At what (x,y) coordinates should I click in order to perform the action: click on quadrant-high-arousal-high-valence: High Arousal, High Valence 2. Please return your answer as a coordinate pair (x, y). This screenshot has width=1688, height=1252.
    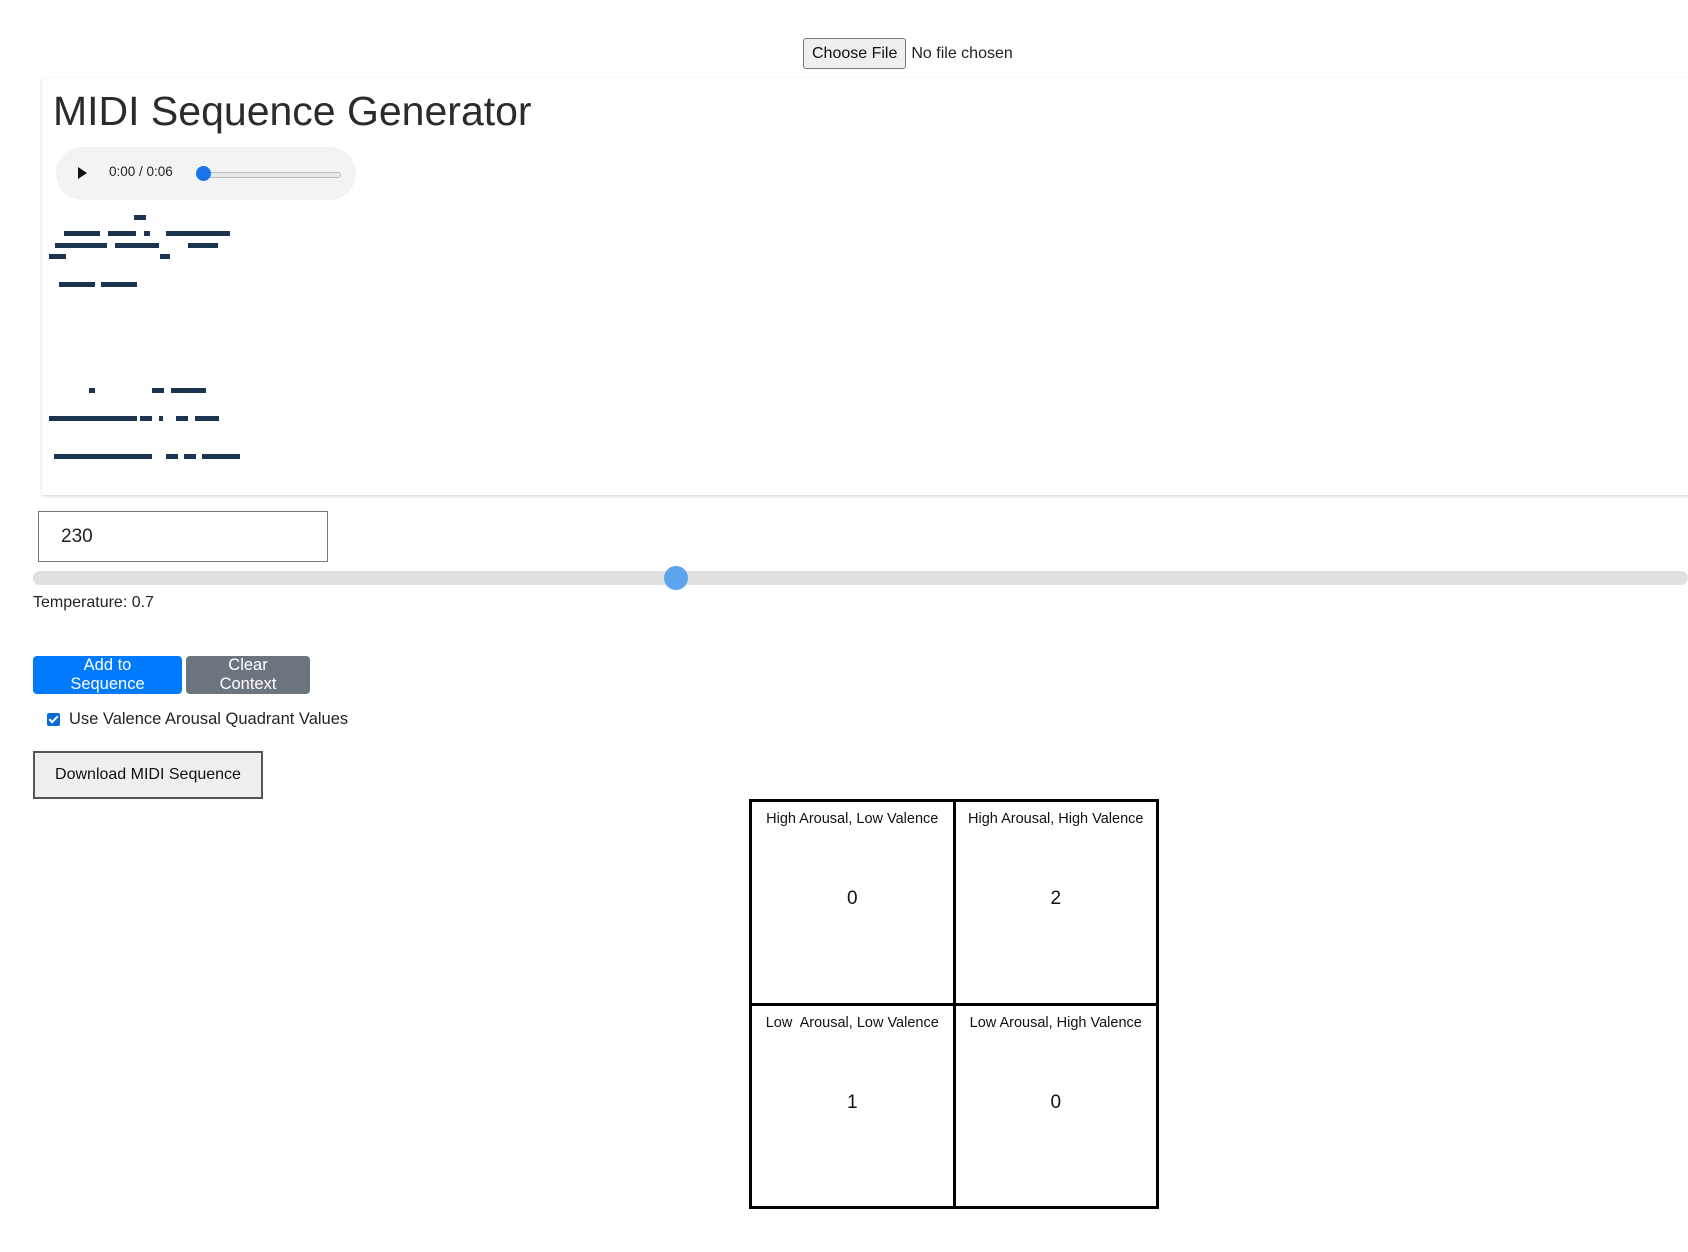
    Looking at the image, I should click on (1055, 902).